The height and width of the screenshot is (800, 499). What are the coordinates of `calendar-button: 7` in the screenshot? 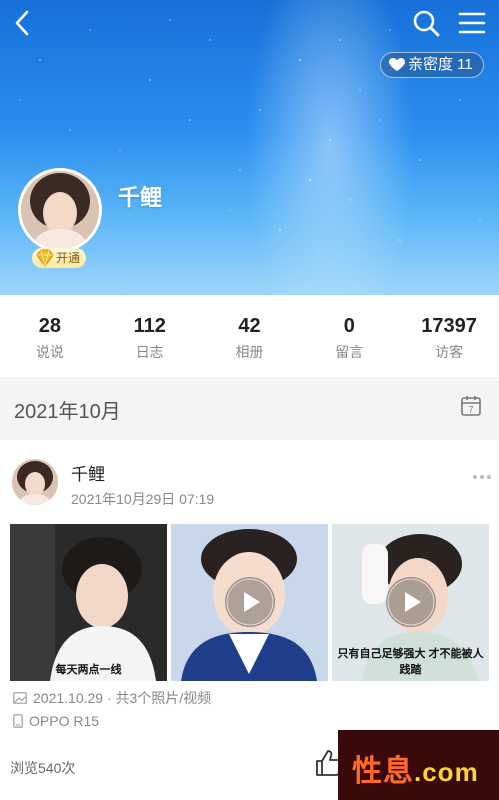 It's located at (471, 406).